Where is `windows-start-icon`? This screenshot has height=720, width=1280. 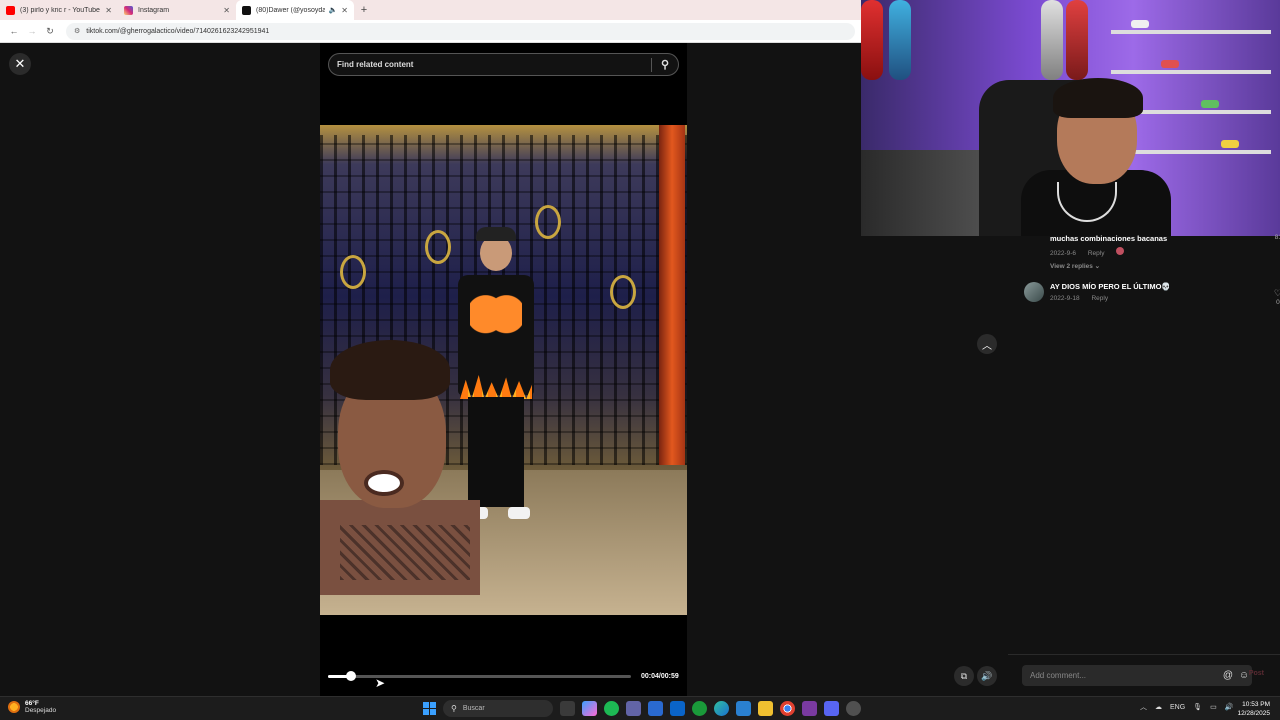 windows-start-icon is located at coordinates (429, 708).